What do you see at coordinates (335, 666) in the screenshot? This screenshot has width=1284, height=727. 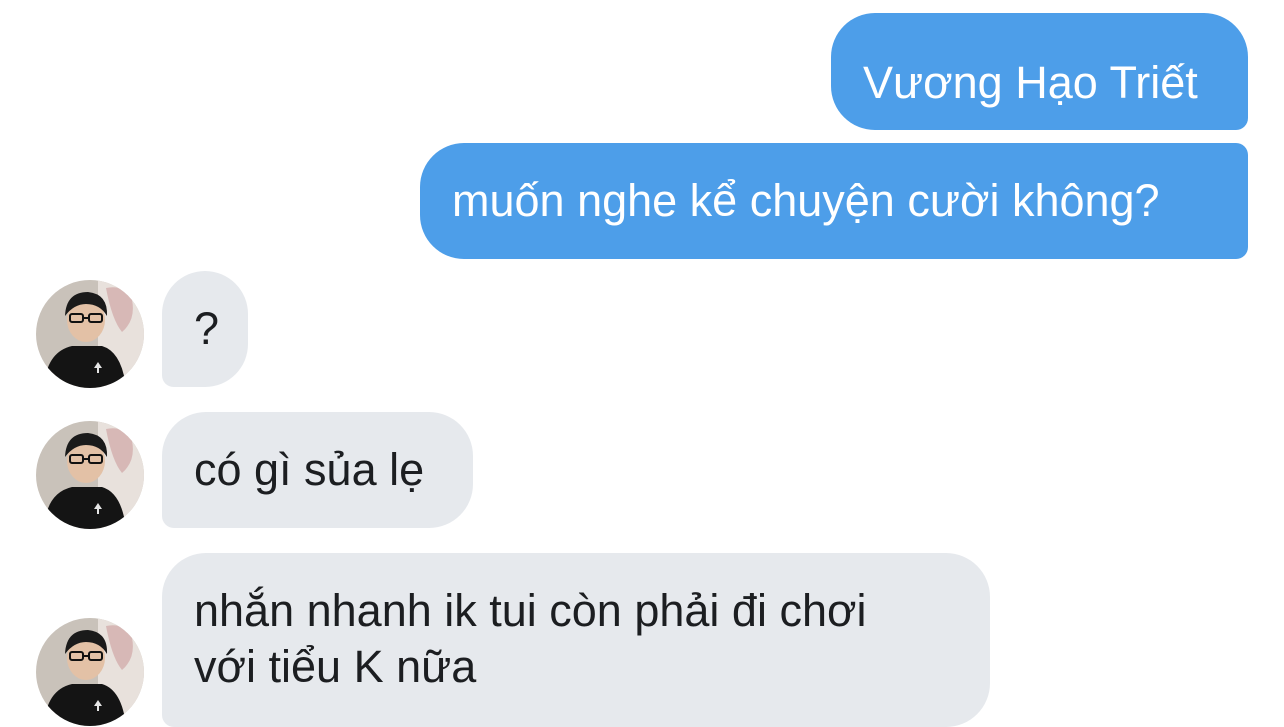 I see `message-text-line: với tiểu K nữa` at bounding box center [335, 666].